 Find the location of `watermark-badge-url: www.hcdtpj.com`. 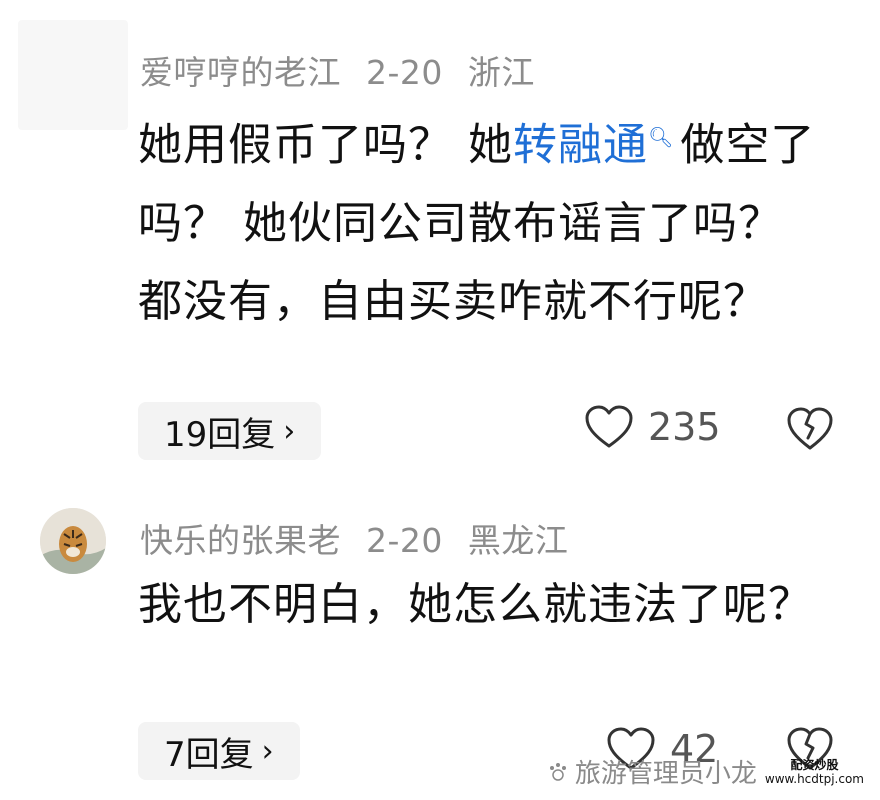

watermark-badge-url: www.hcdtpj.com is located at coordinates (814, 778).